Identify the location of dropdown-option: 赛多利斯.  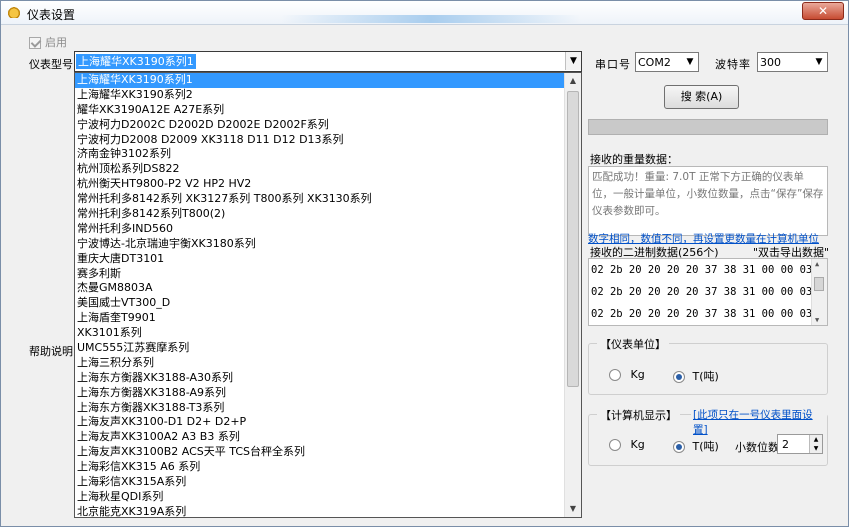
(328, 274).